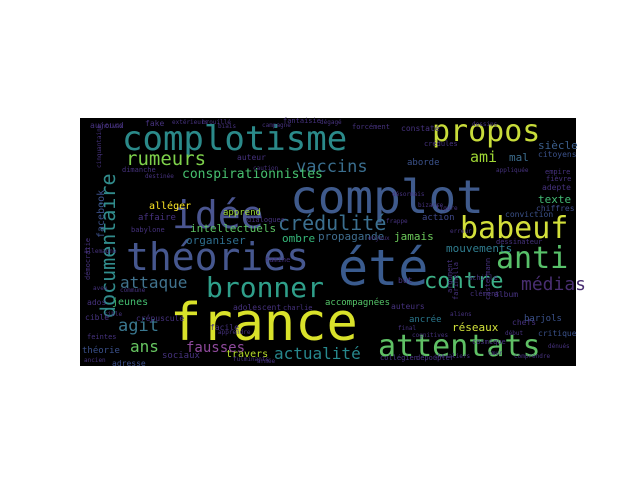 The height and width of the screenshot is (480, 640). I want to click on cloud-word: cognitives, so click(430, 335).